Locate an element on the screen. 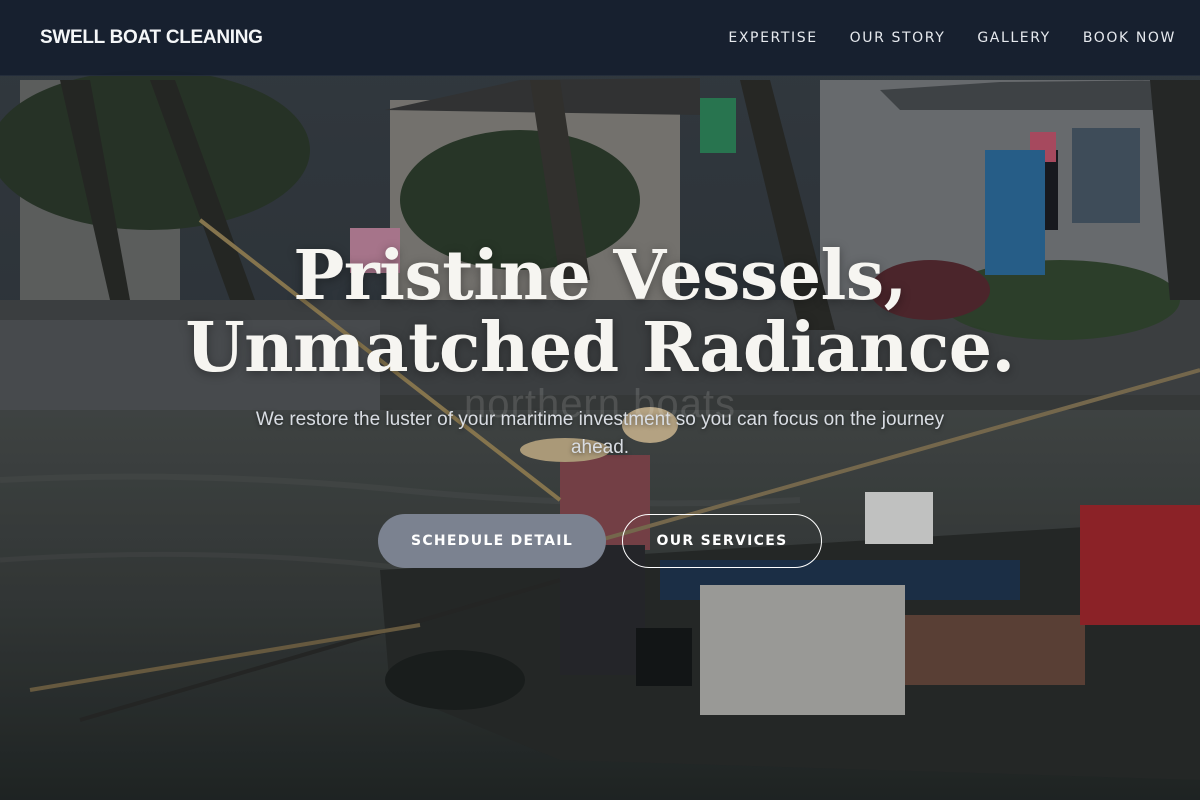 This screenshot has height=800, width=1200. nav-item-book-now: BOOK NOW is located at coordinates (1129, 38).